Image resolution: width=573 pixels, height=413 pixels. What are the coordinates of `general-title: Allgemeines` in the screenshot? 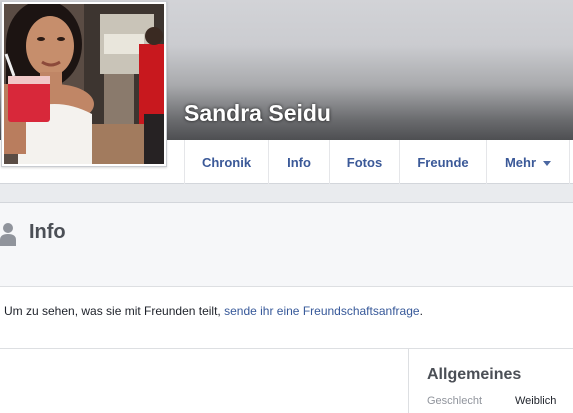 It's located at (474, 374).